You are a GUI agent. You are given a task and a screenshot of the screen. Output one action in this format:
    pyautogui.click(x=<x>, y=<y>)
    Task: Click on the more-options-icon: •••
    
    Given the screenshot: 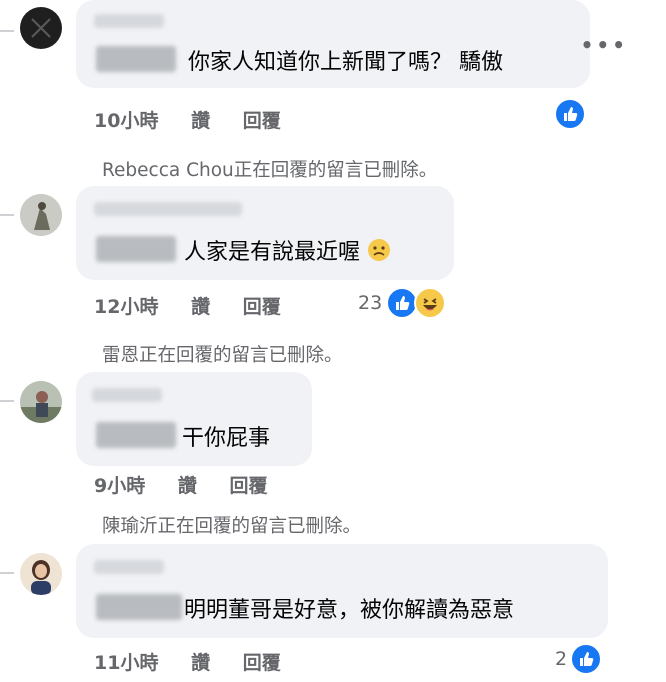 What is the action you would take?
    pyautogui.click(x=604, y=45)
    